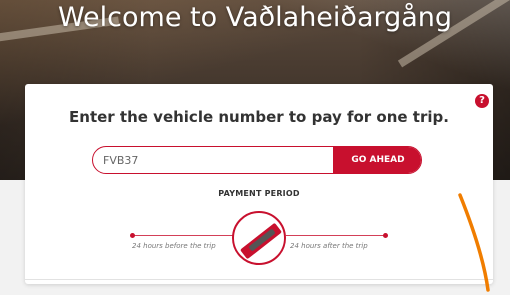  I want to click on page-title: Welcome to Vaðlaheiðargång, so click(255, 17).